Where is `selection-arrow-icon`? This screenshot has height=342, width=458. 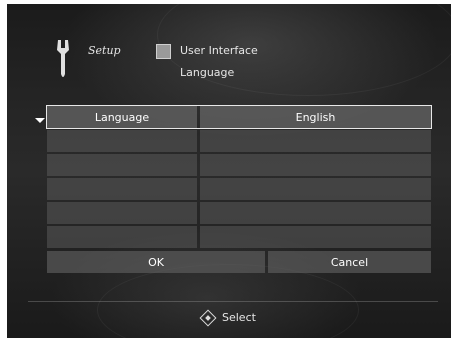
selection-arrow-icon is located at coordinates (40, 120).